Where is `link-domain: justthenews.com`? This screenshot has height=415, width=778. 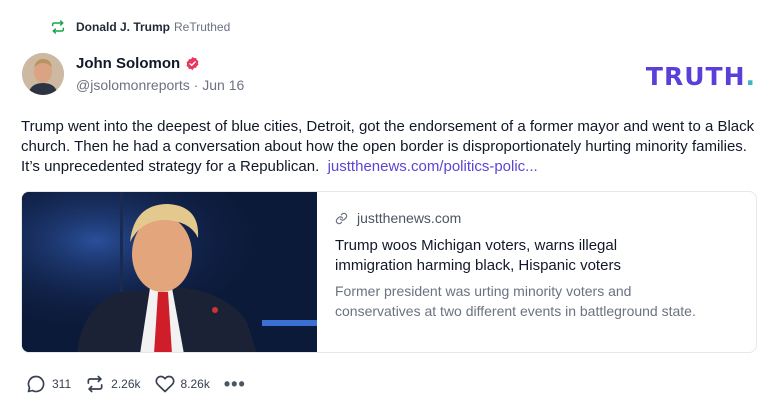
link-domain: justthenews.com is located at coordinates (409, 218).